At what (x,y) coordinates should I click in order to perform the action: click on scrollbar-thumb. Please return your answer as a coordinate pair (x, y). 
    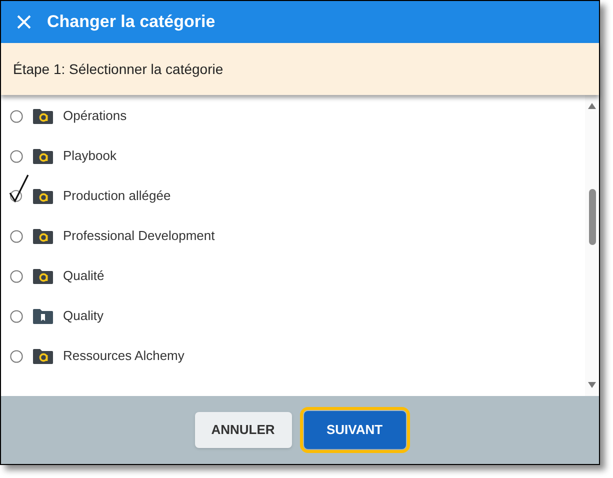
    Looking at the image, I should click on (592, 217).